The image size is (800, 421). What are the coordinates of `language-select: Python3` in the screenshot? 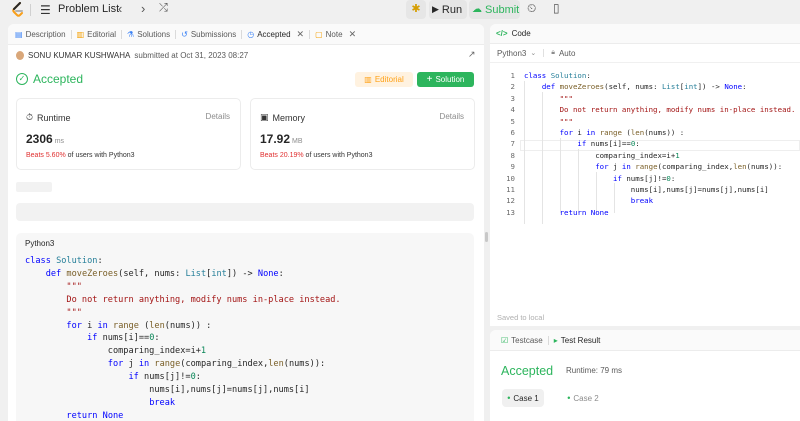 It's located at (511, 53).